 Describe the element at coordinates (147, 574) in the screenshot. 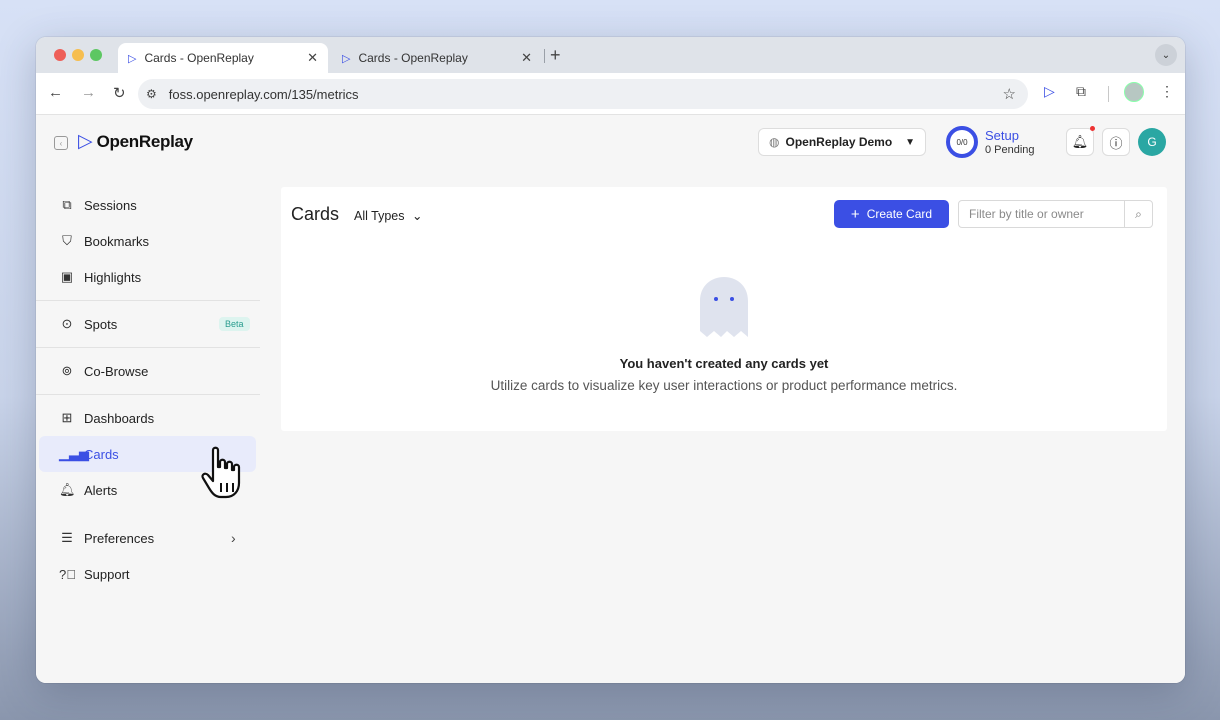

I see `sidebar-item-support: ?⃝ Support` at that location.